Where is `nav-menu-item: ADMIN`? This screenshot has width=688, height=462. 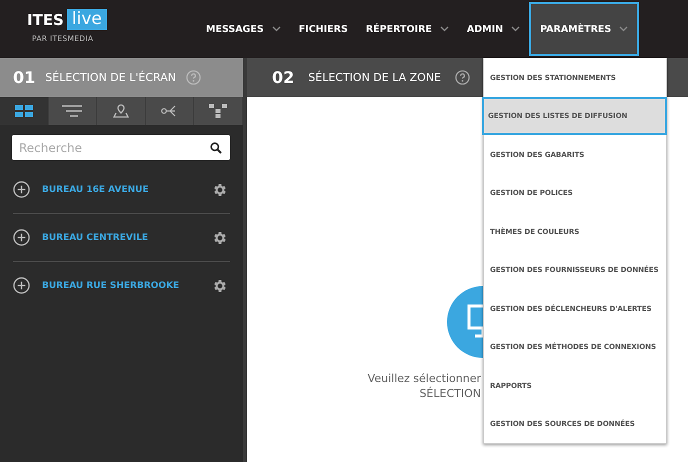 nav-menu-item: ADMIN is located at coordinates (494, 29).